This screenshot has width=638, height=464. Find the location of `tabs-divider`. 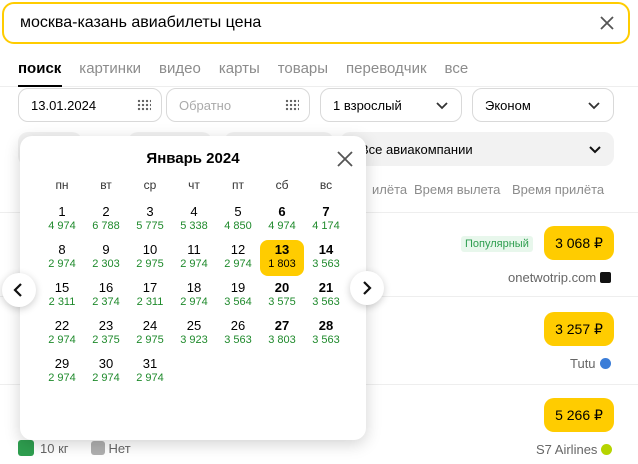

tabs-divider is located at coordinates (319, 86).